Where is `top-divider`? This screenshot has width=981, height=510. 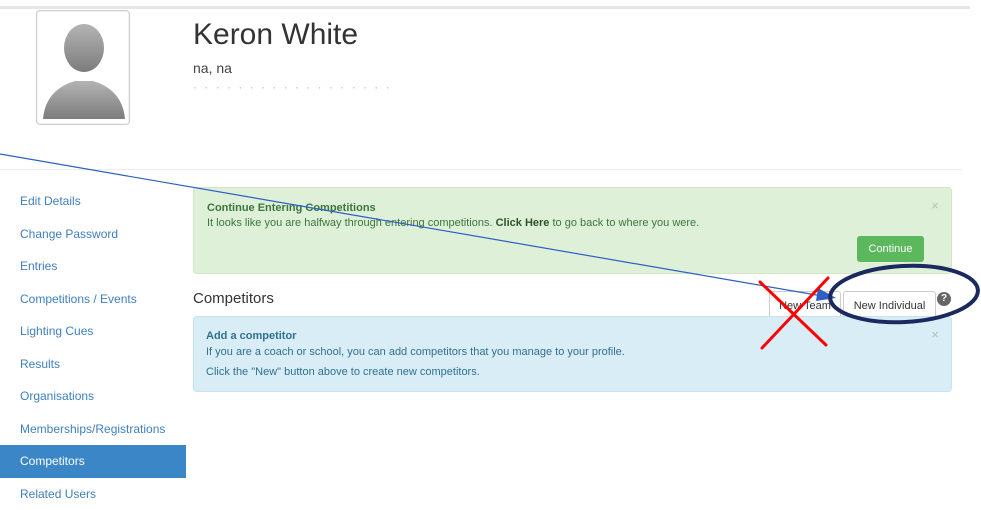 top-divider is located at coordinates (485, 7).